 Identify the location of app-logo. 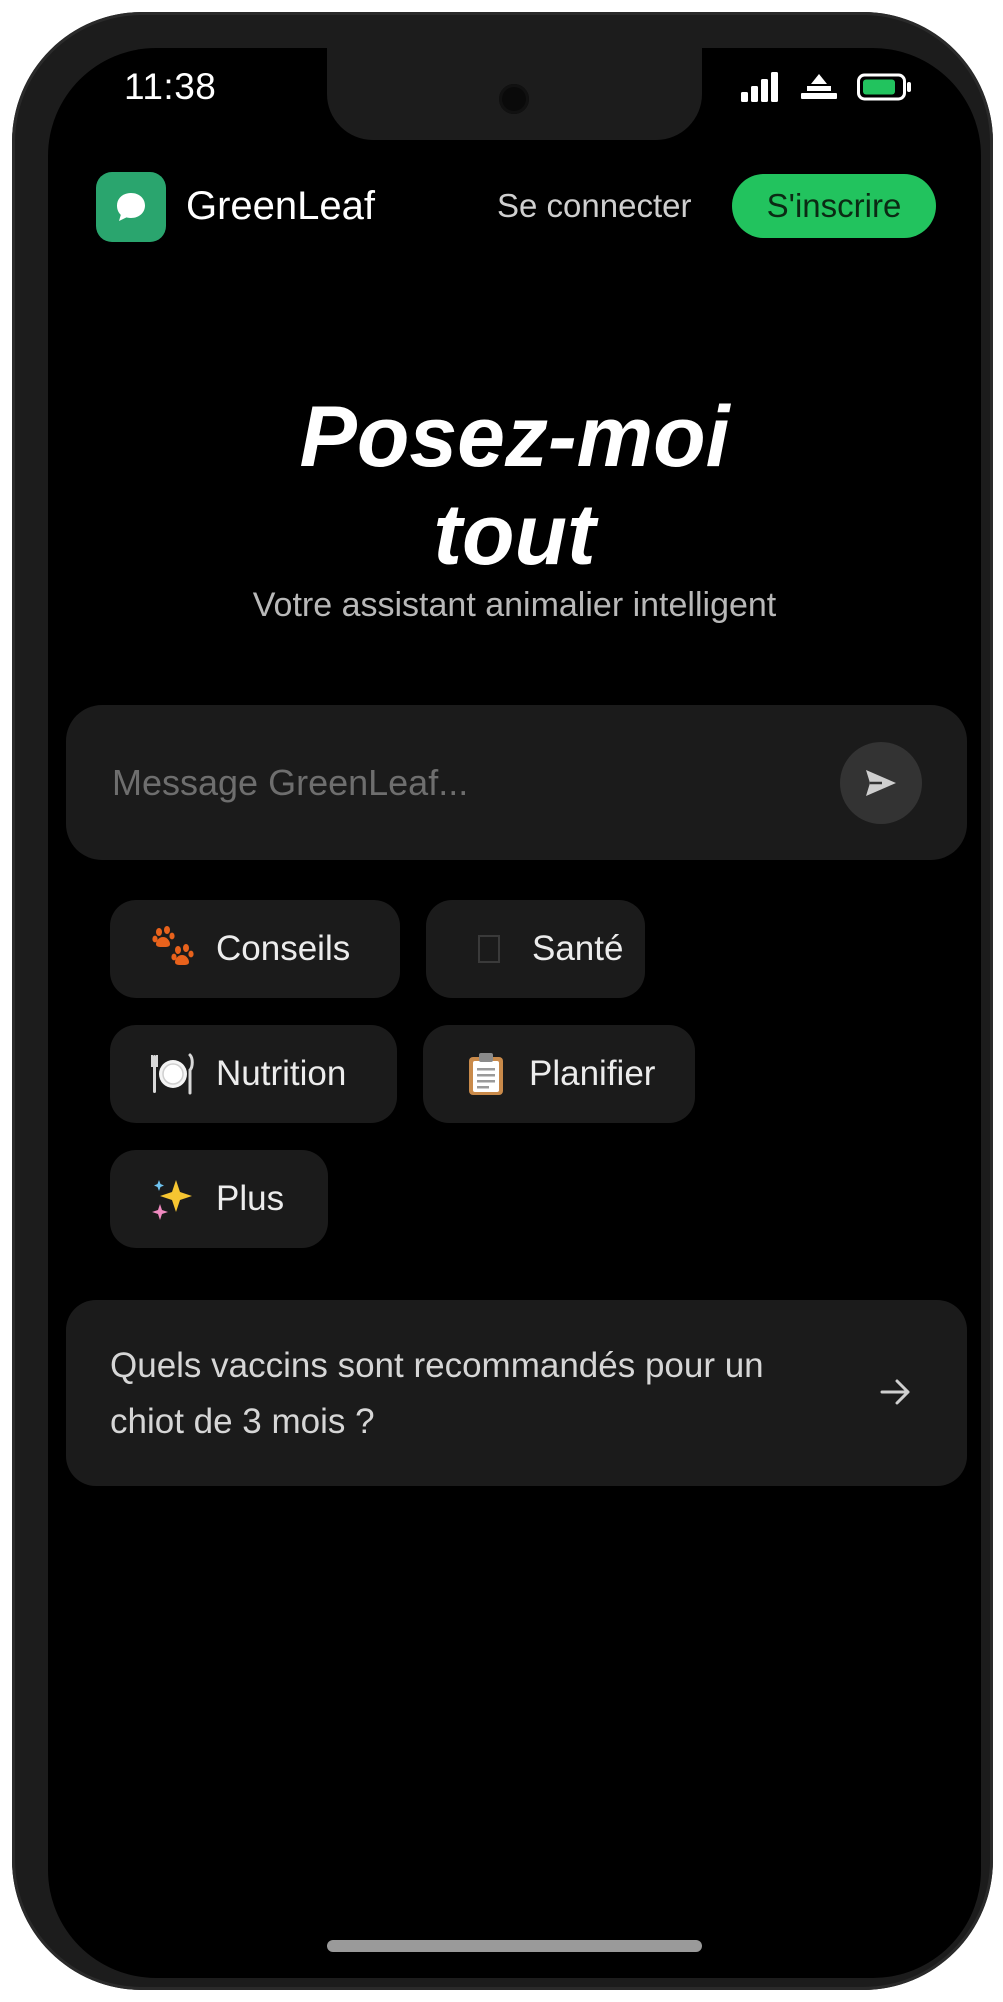
(131, 207).